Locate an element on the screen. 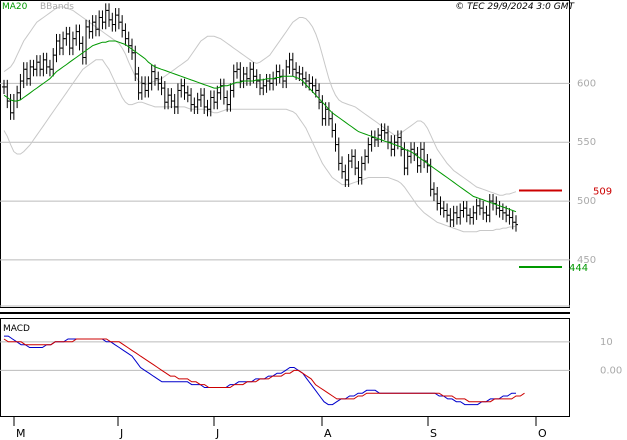  month-axis: MJJASO is located at coordinates (280, 428).